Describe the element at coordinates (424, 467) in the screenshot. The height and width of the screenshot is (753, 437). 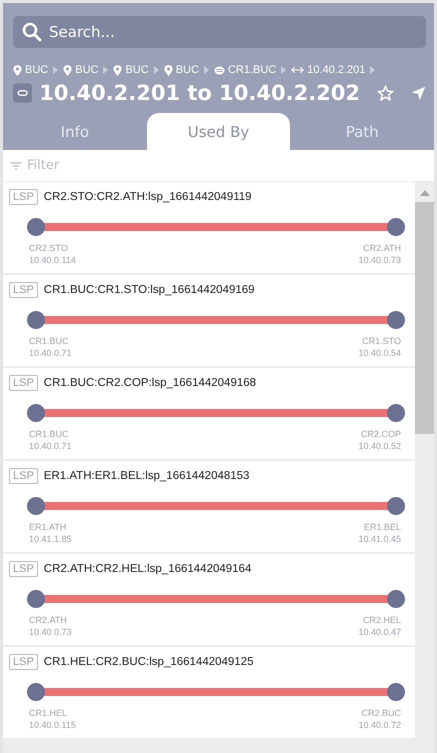
I see `scrollbar` at that location.